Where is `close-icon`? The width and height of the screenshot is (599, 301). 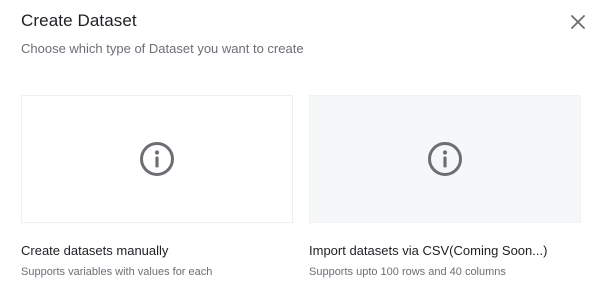 close-icon is located at coordinates (578, 22).